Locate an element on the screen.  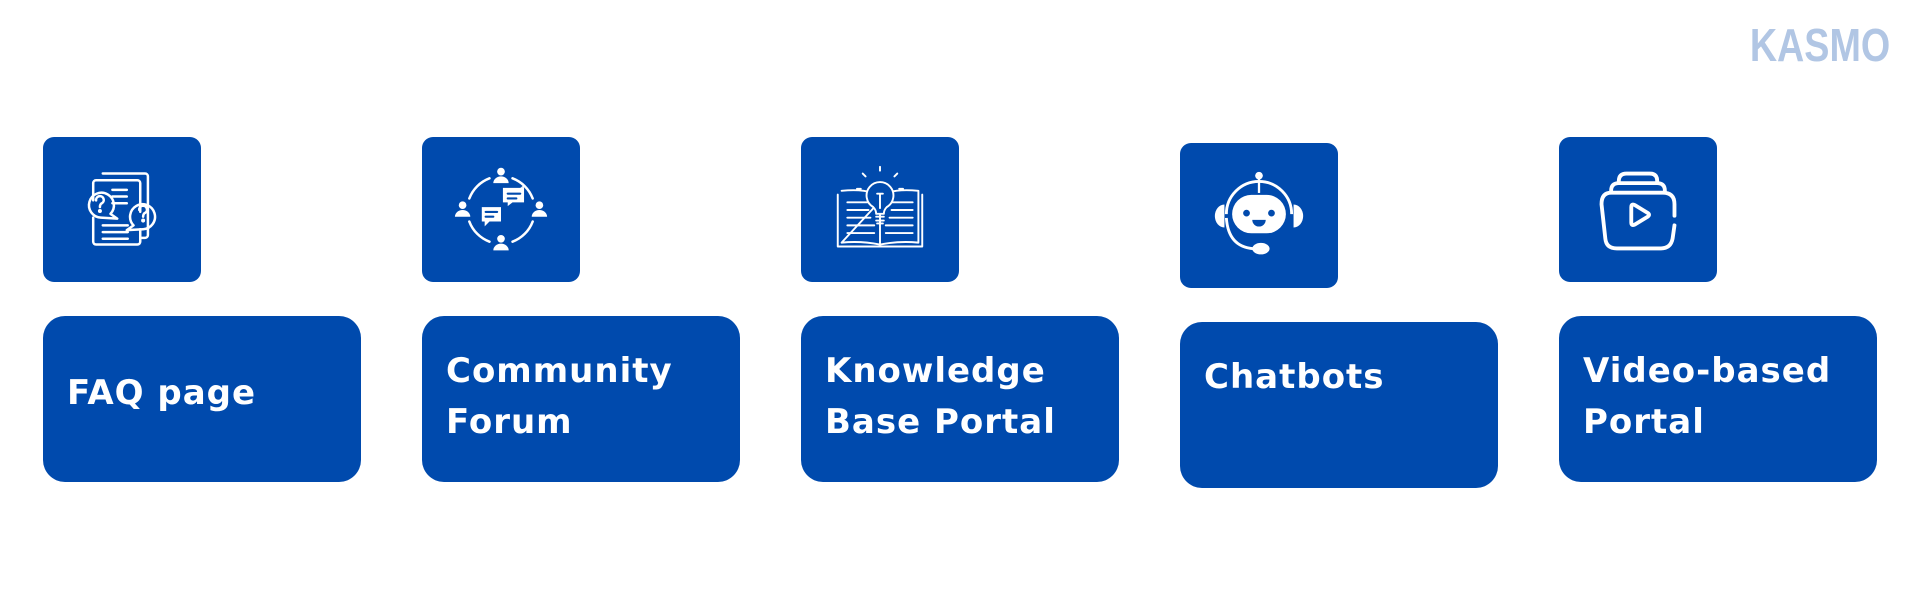
community-forum-icon-tile is located at coordinates (501, 209).